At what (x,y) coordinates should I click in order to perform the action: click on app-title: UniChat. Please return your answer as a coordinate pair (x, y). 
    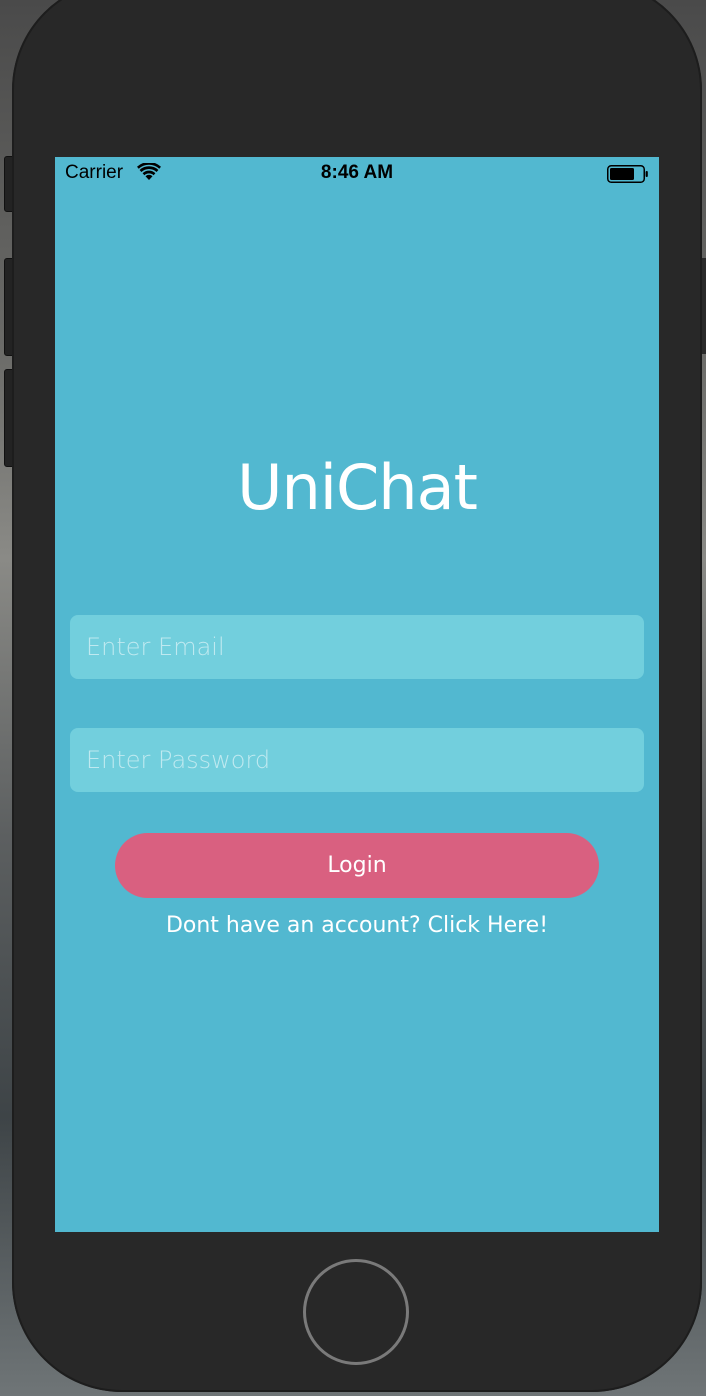
    Looking at the image, I should click on (357, 487).